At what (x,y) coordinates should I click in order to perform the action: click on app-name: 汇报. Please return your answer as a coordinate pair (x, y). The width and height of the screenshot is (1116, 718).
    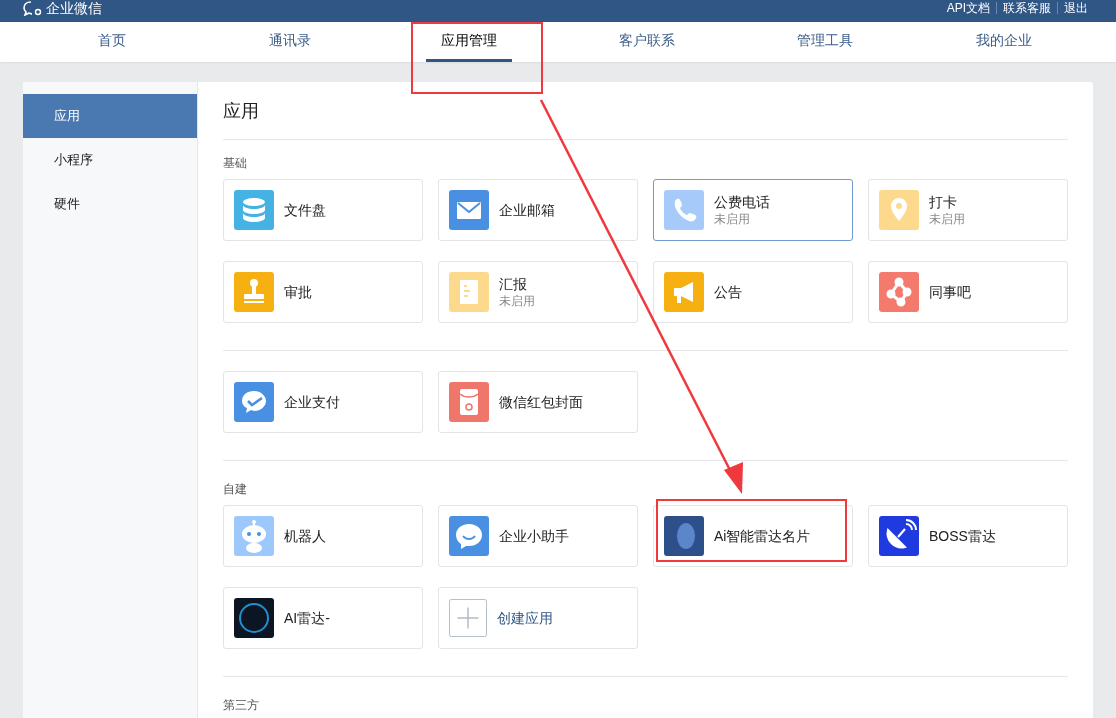
    Looking at the image, I should click on (513, 284).